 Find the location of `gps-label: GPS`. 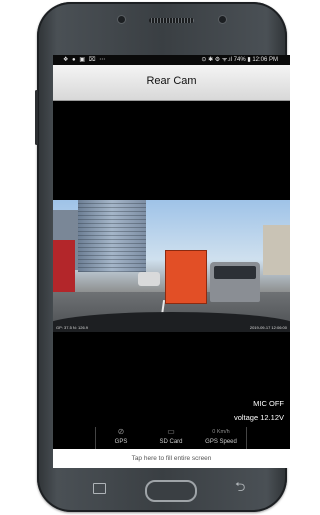

gps-label: GPS is located at coordinates (121, 442).